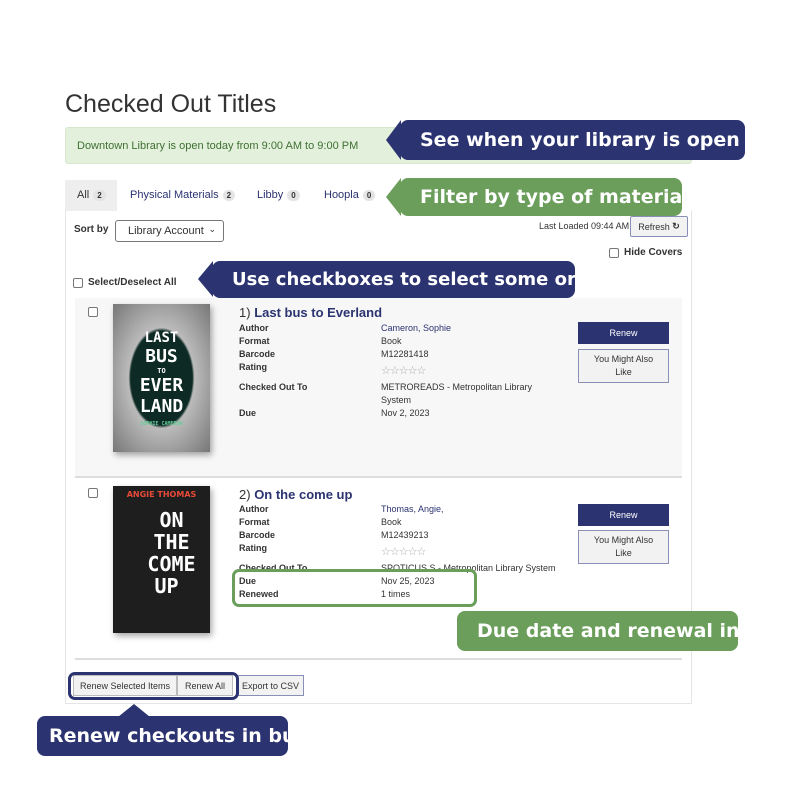 The image size is (800, 800). Describe the element at coordinates (132, 282) in the screenshot. I see `select-all-label: Select/Deselect All` at that location.